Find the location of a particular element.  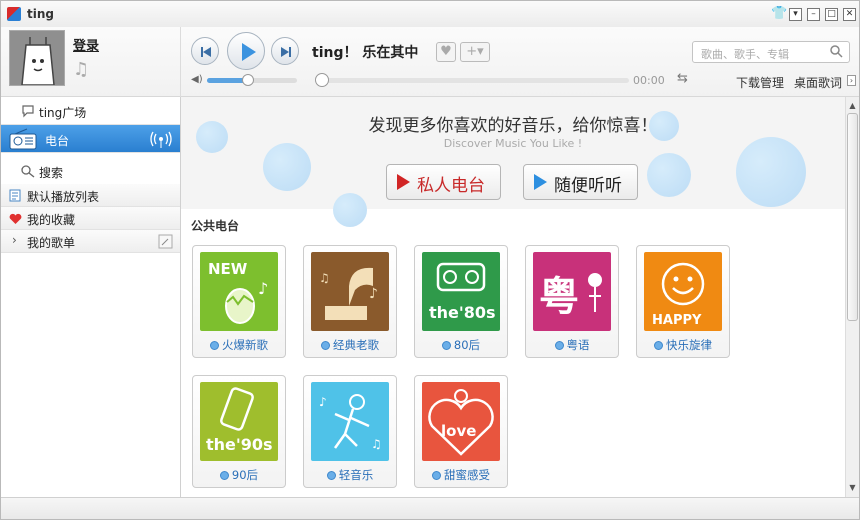

station-card: the'80s 80后 is located at coordinates (461, 301).